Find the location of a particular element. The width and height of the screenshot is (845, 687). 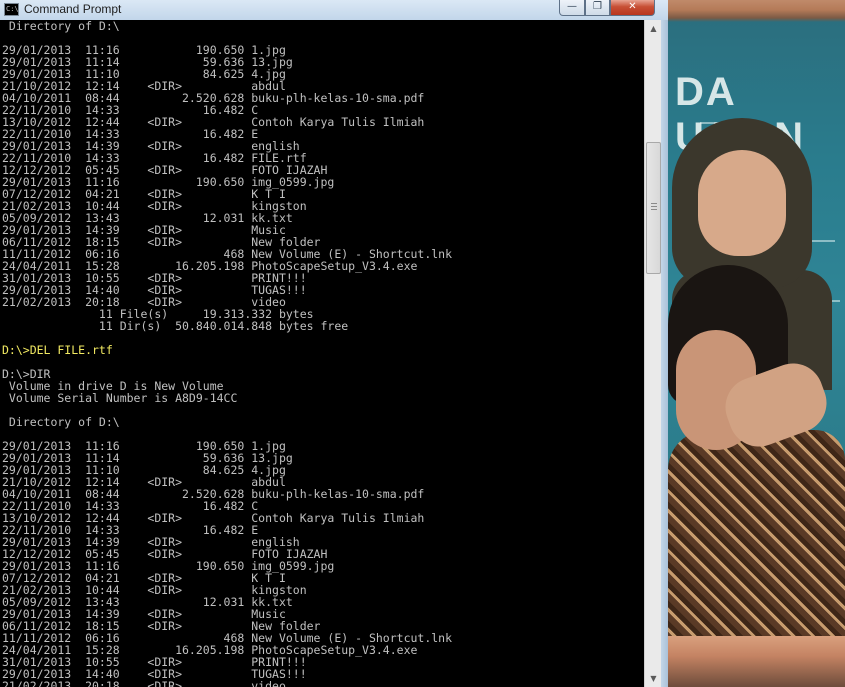

minimize-button: — is located at coordinates (572, 8).